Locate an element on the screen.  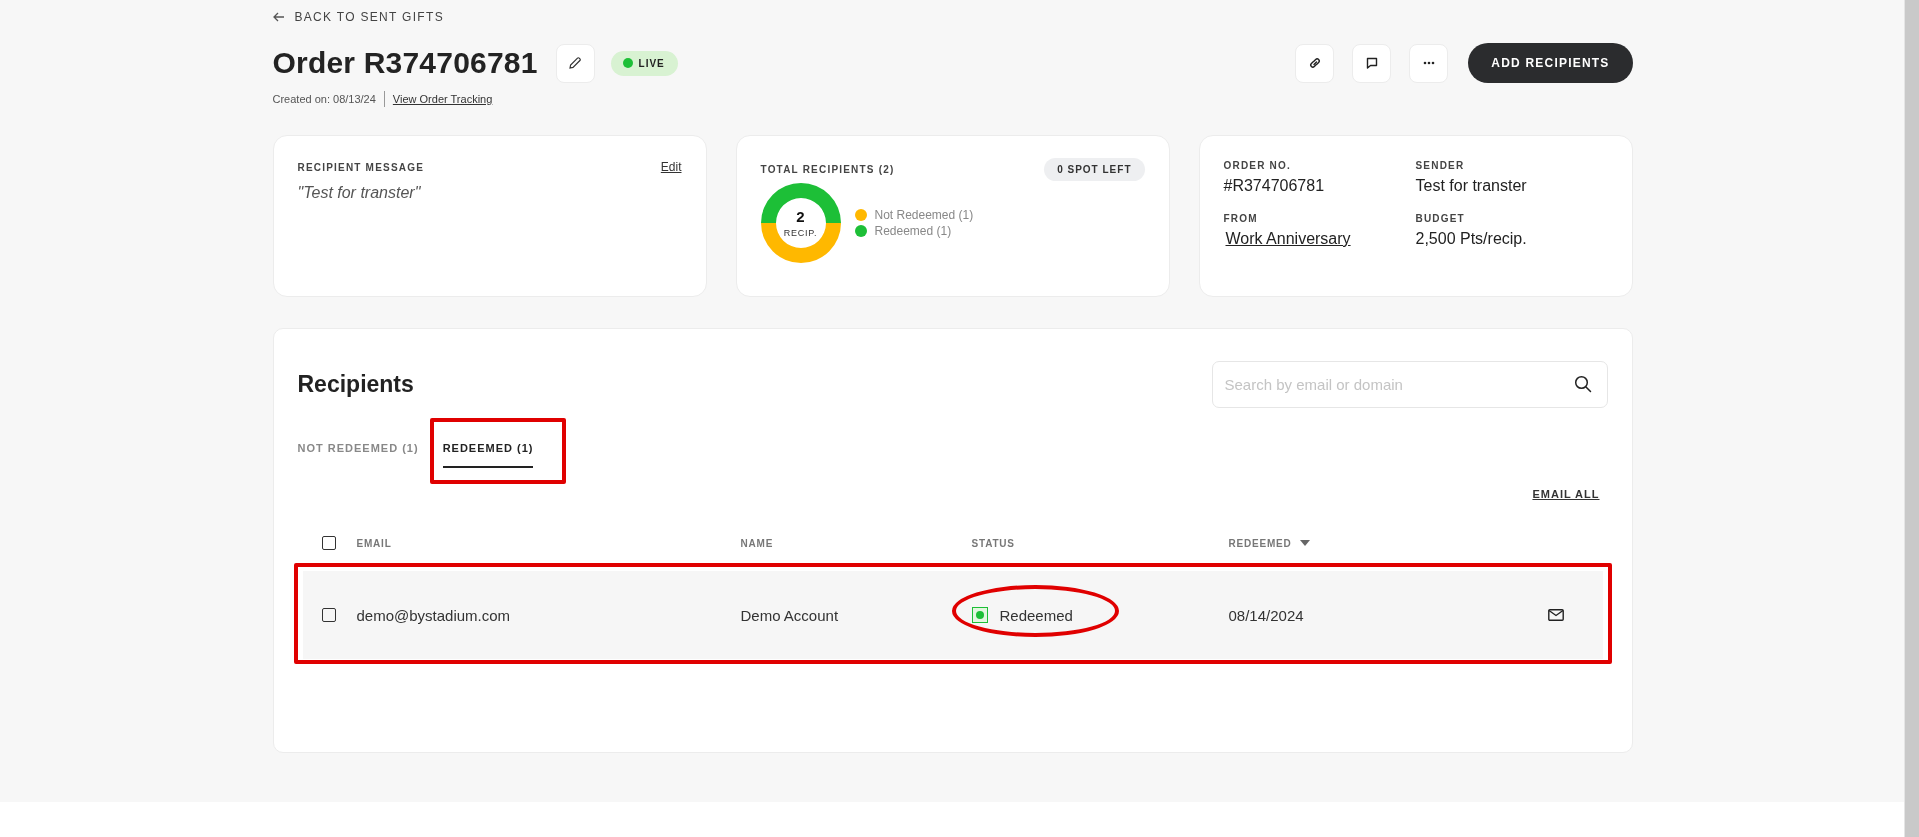
column-header: EMAIL is located at coordinates (374, 543).